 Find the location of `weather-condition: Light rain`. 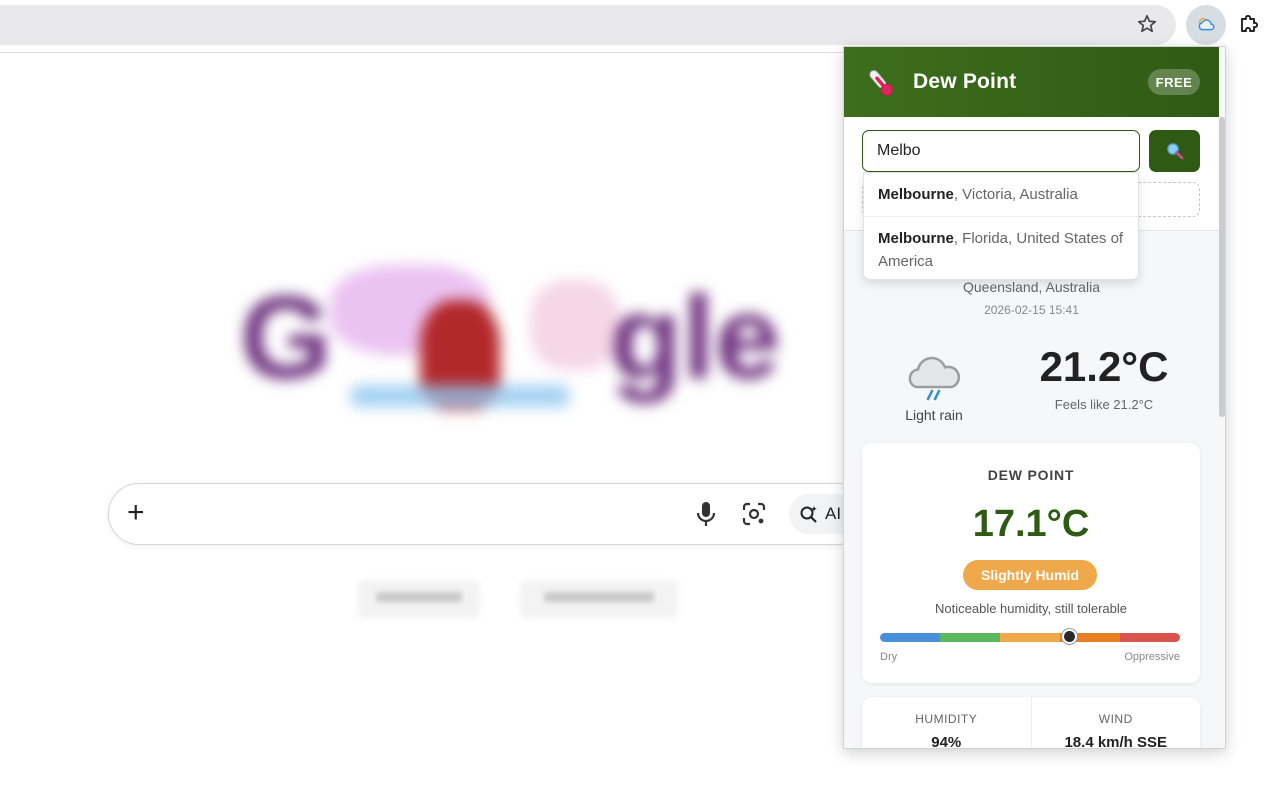

weather-condition: Light rain is located at coordinates (934, 415).